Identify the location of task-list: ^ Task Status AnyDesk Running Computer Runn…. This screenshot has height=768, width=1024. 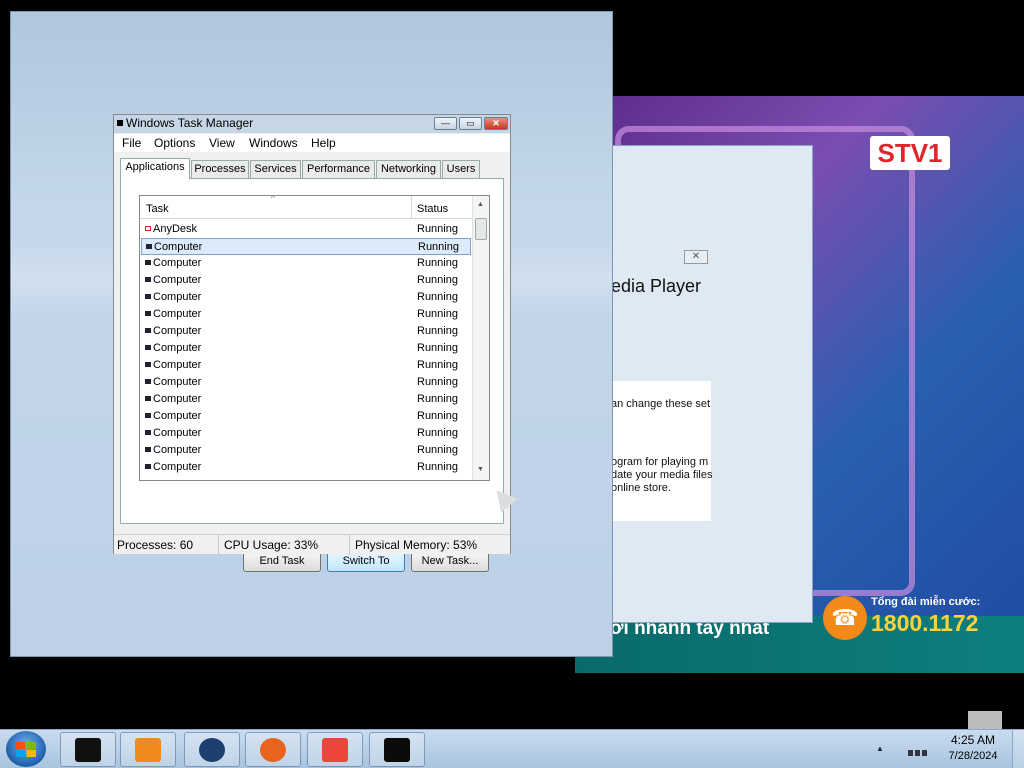
(314, 338).